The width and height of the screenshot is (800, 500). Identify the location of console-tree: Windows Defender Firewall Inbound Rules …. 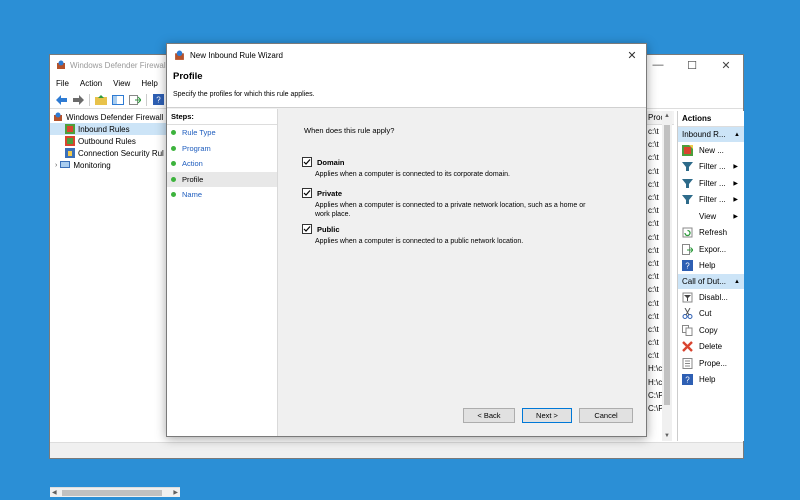
(115, 304).